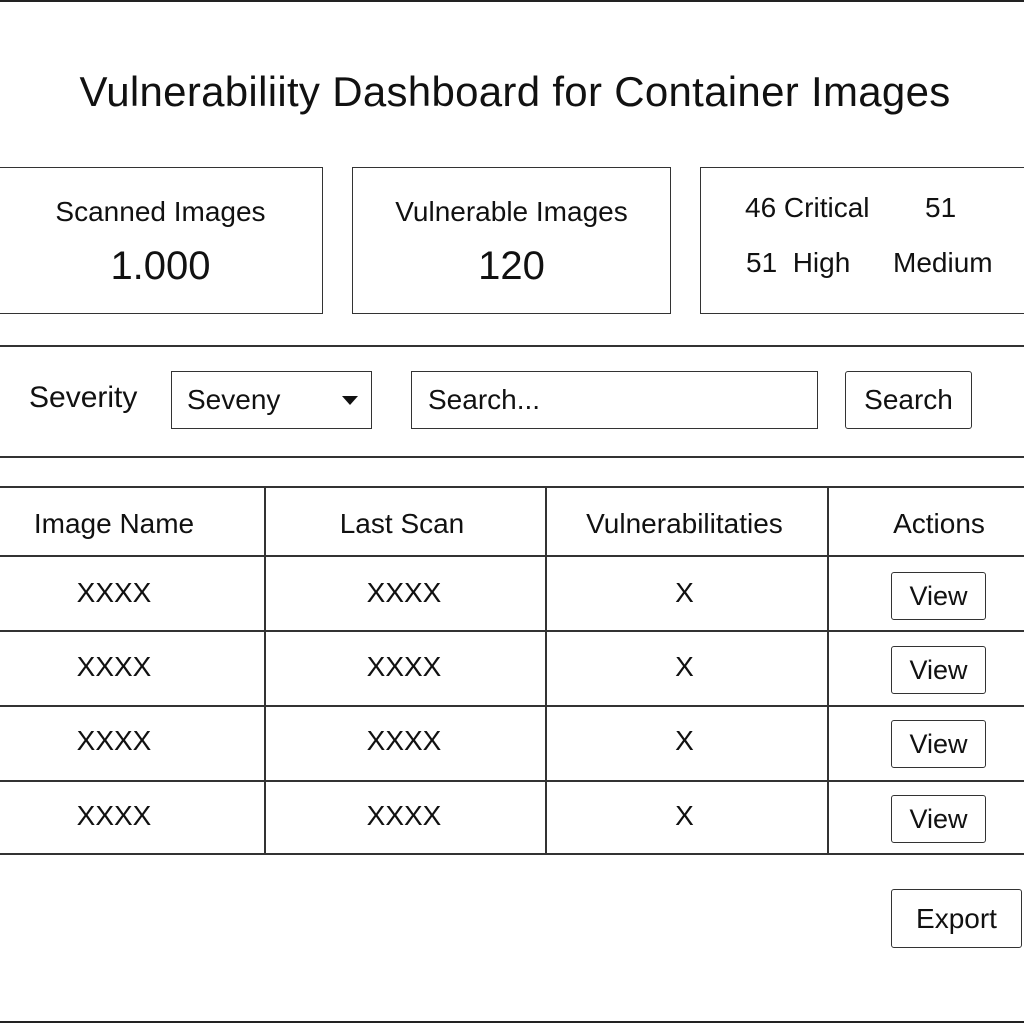  I want to click on frame-bottom-border, so click(512, 1022).